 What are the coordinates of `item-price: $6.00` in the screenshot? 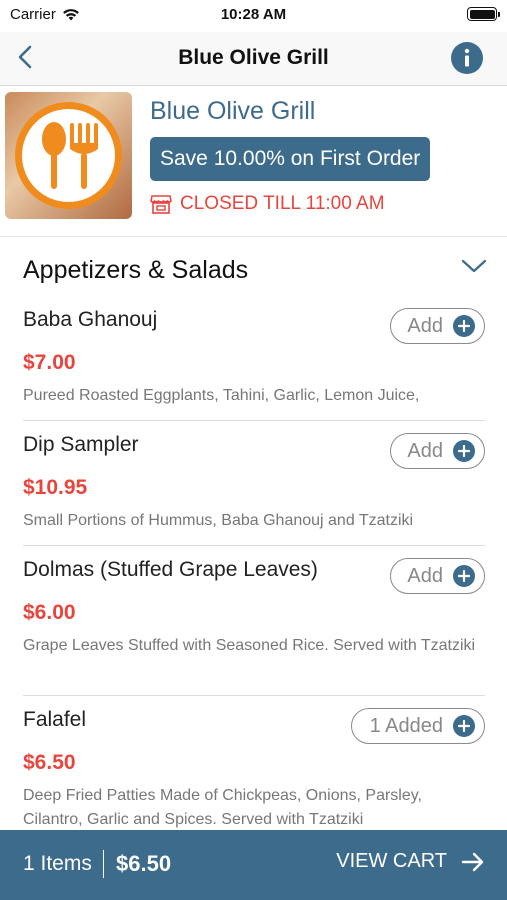 It's located at (49, 612).